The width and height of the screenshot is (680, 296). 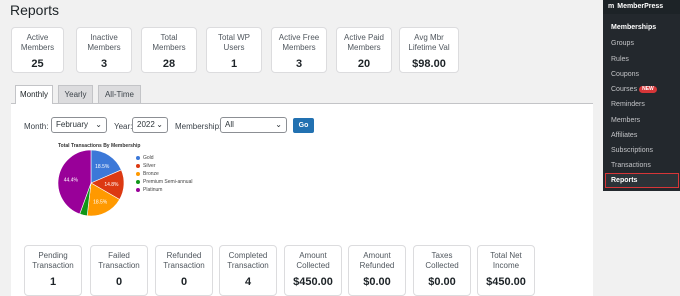 I want to click on year-label: Year:, so click(x=123, y=126).